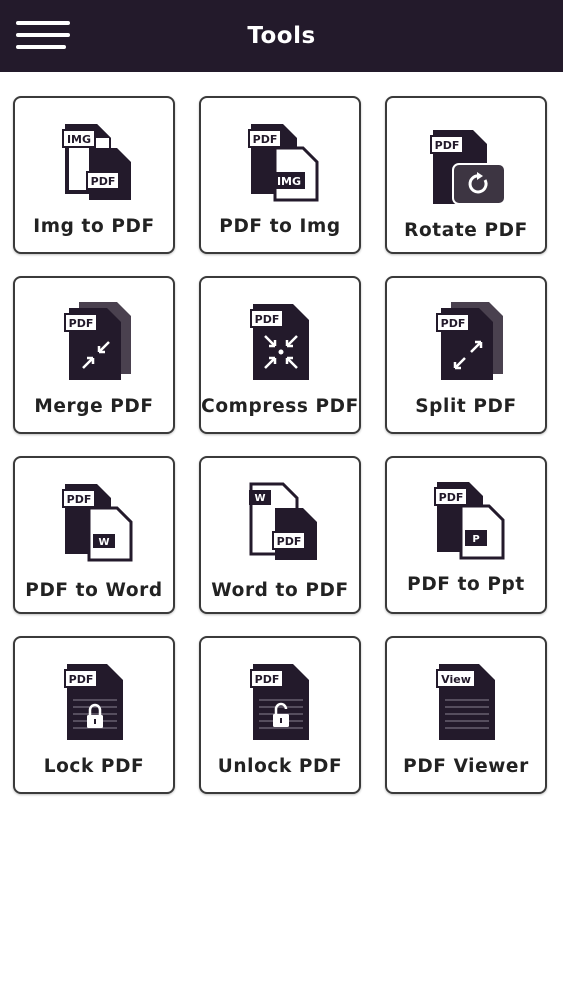 This screenshot has height=1000, width=563. I want to click on svg-text: P, so click(475, 539).